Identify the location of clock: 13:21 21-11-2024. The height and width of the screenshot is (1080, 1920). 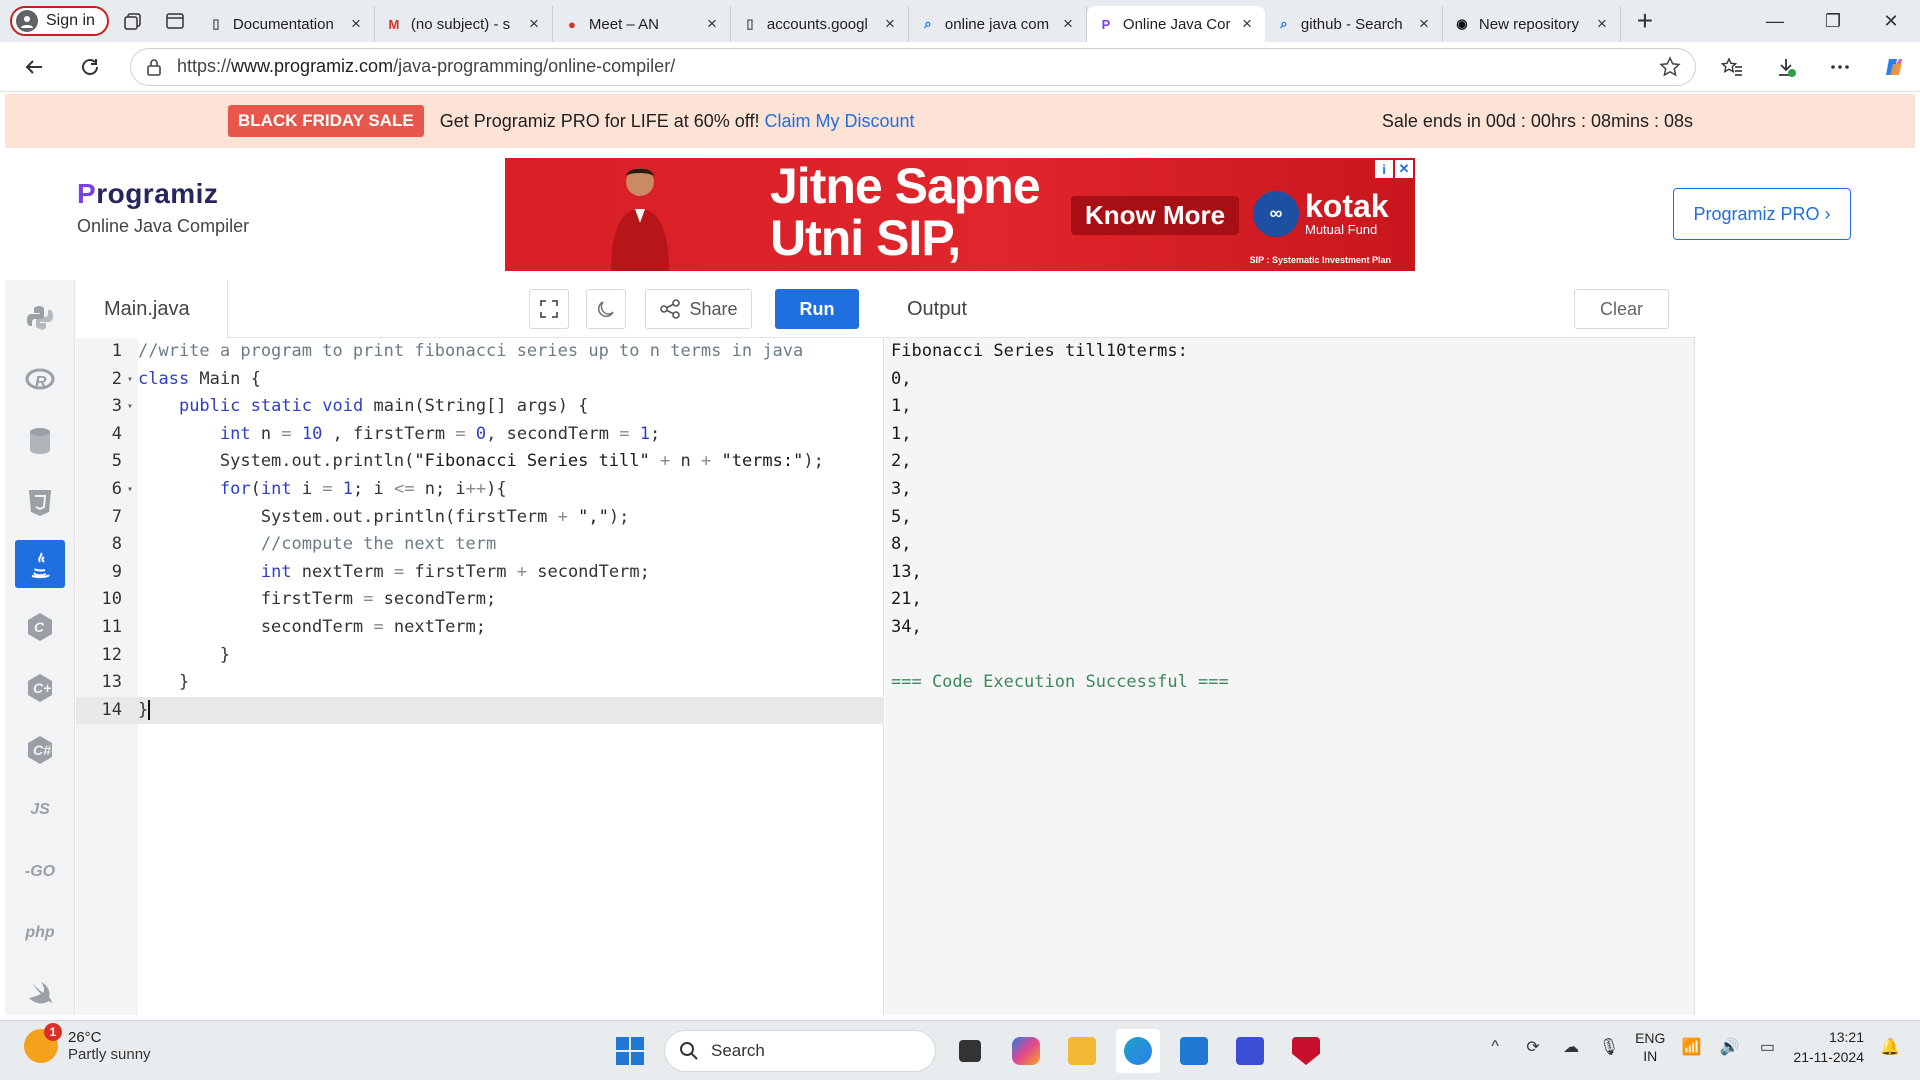
(1828, 1047).